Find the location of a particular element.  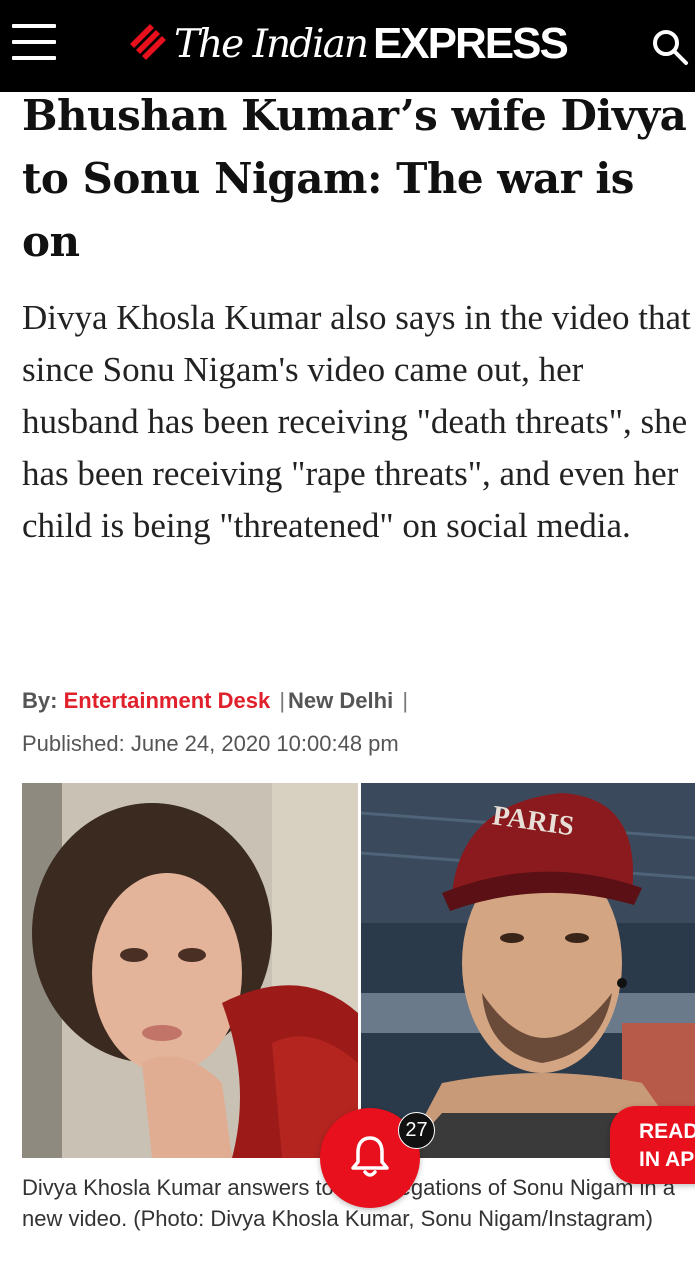

logo-text-the-indian: The Indian is located at coordinates (271, 44).